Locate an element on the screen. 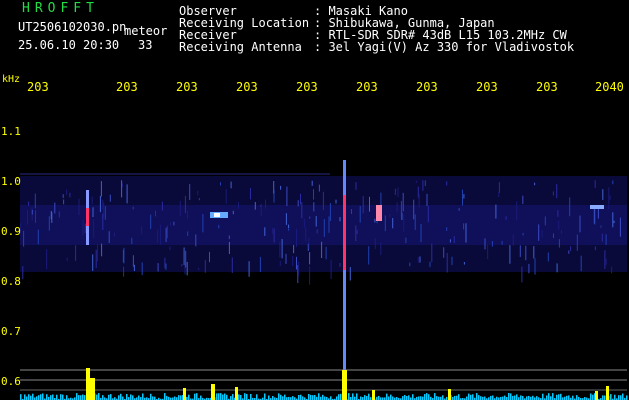 This screenshot has height=400, width=629. axis-unit-label: kHz is located at coordinates (11, 79).